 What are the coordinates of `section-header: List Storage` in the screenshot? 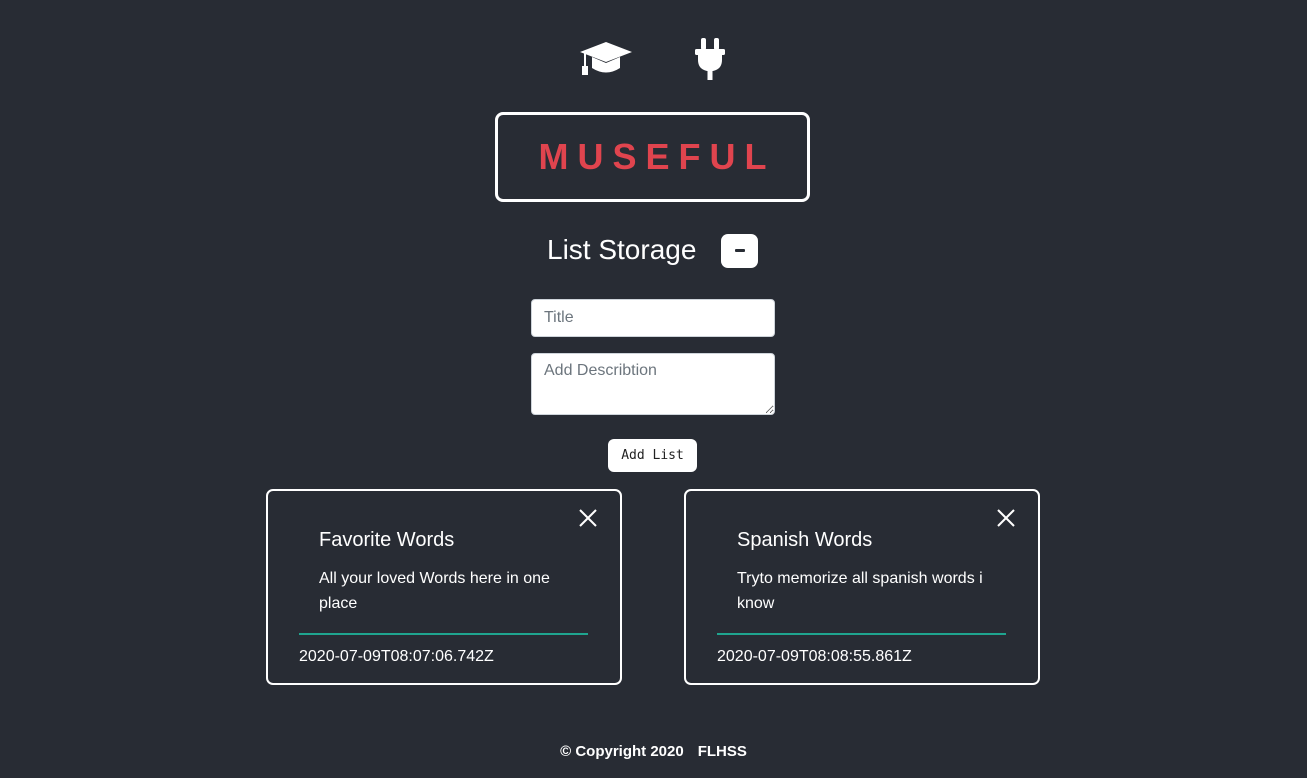 It's located at (653, 252).